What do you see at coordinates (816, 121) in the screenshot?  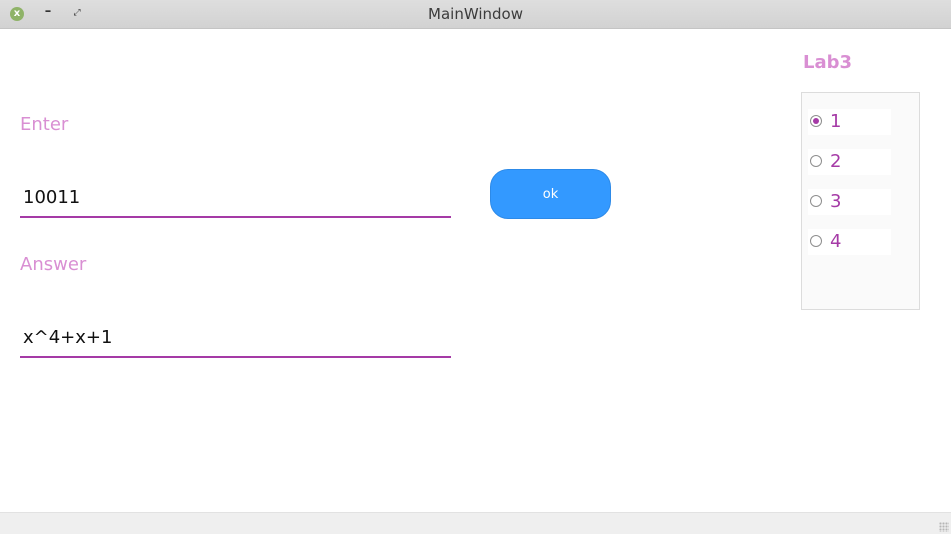 I see `radio-checked-icon` at bounding box center [816, 121].